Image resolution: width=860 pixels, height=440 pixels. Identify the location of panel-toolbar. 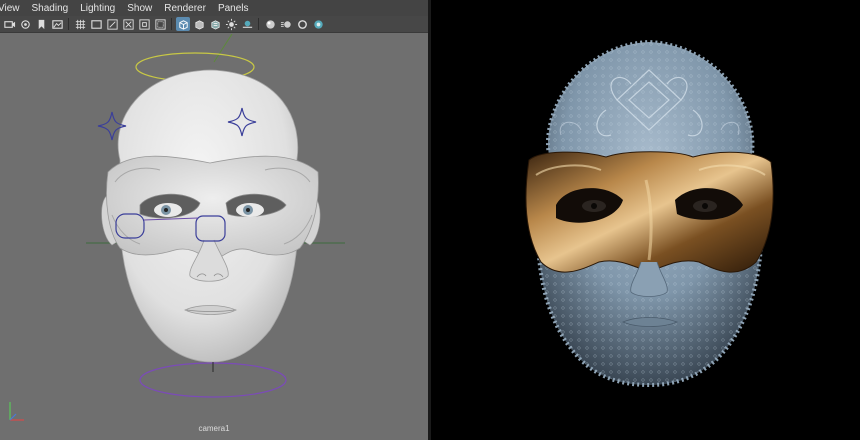
(214, 24).